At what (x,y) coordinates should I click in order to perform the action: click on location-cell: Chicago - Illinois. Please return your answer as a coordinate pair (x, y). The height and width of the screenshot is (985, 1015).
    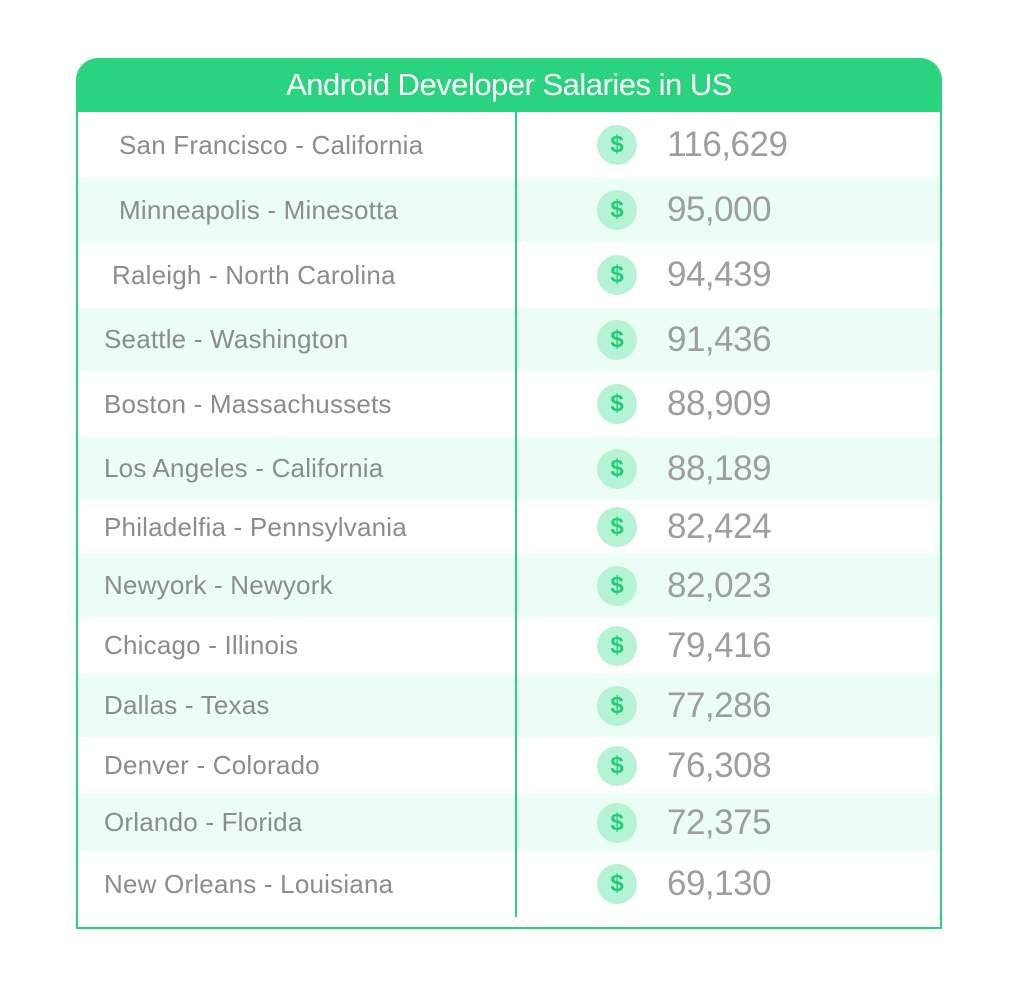
    Looking at the image, I should click on (201, 645).